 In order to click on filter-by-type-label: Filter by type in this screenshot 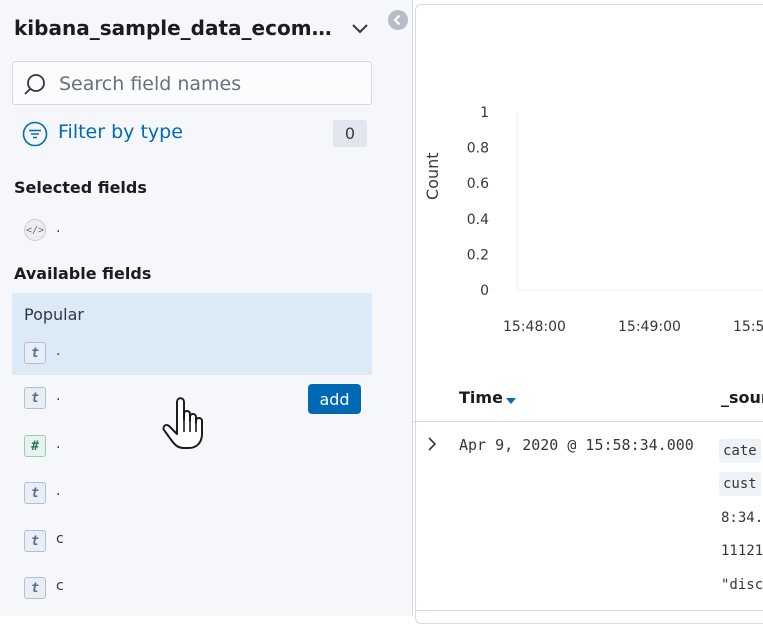, I will do `click(120, 132)`.